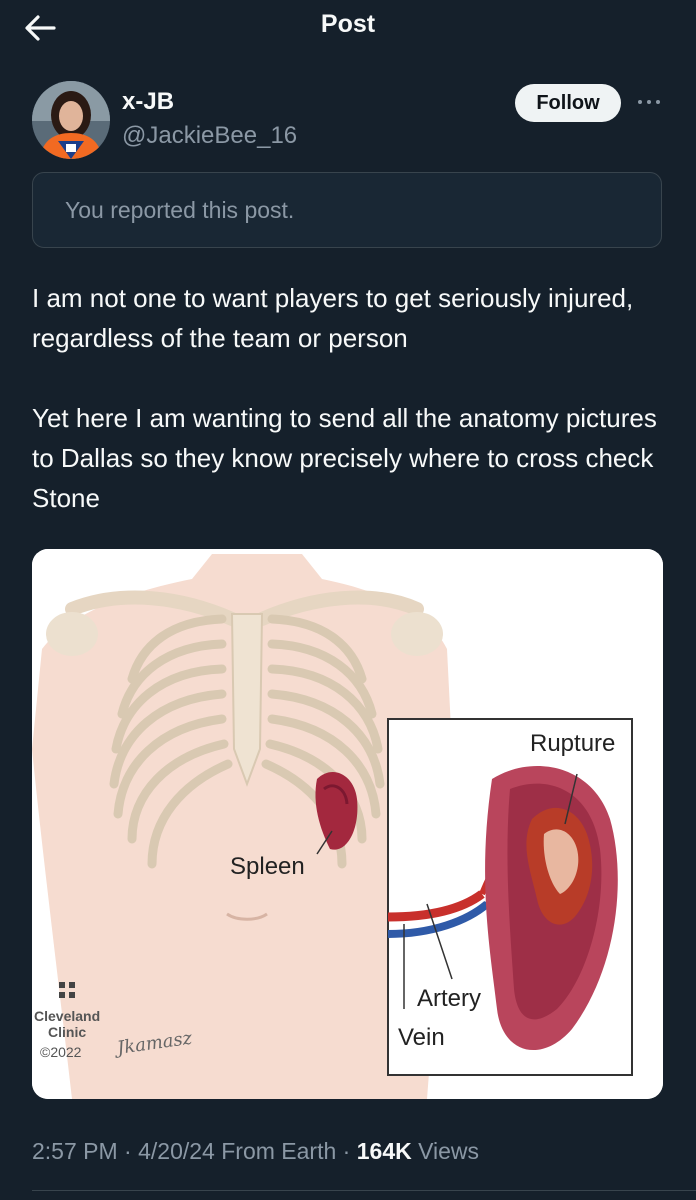 This screenshot has height=1200, width=696. I want to click on reported-notice-text: You reported this post., so click(180, 209).